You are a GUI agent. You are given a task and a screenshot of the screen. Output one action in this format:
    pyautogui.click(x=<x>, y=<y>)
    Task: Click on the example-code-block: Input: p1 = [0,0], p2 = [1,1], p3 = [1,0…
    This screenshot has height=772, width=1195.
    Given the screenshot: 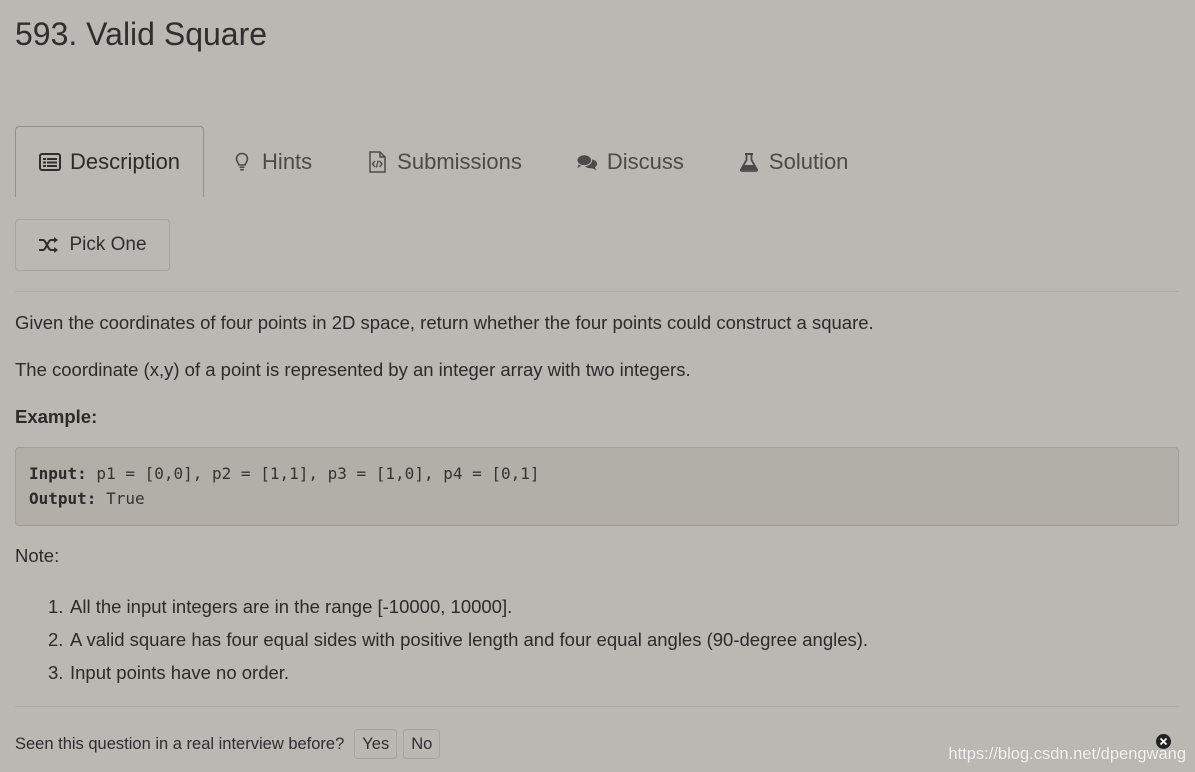 What is the action you would take?
    pyautogui.click(x=597, y=486)
    